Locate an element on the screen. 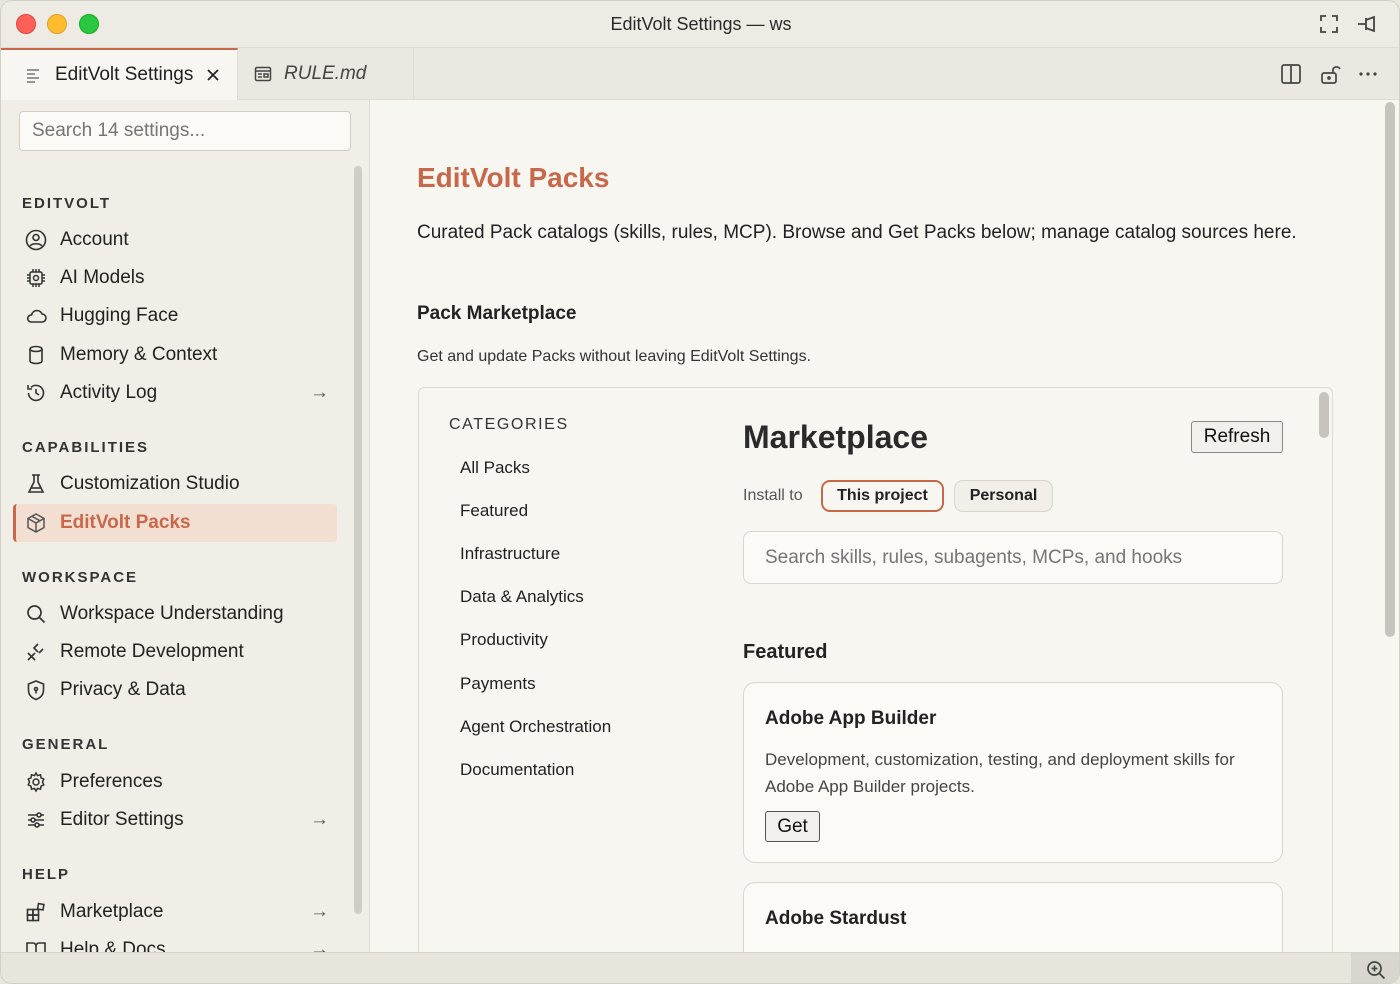 The height and width of the screenshot is (984, 1400). shield-icon is located at coordinates (36, 690).